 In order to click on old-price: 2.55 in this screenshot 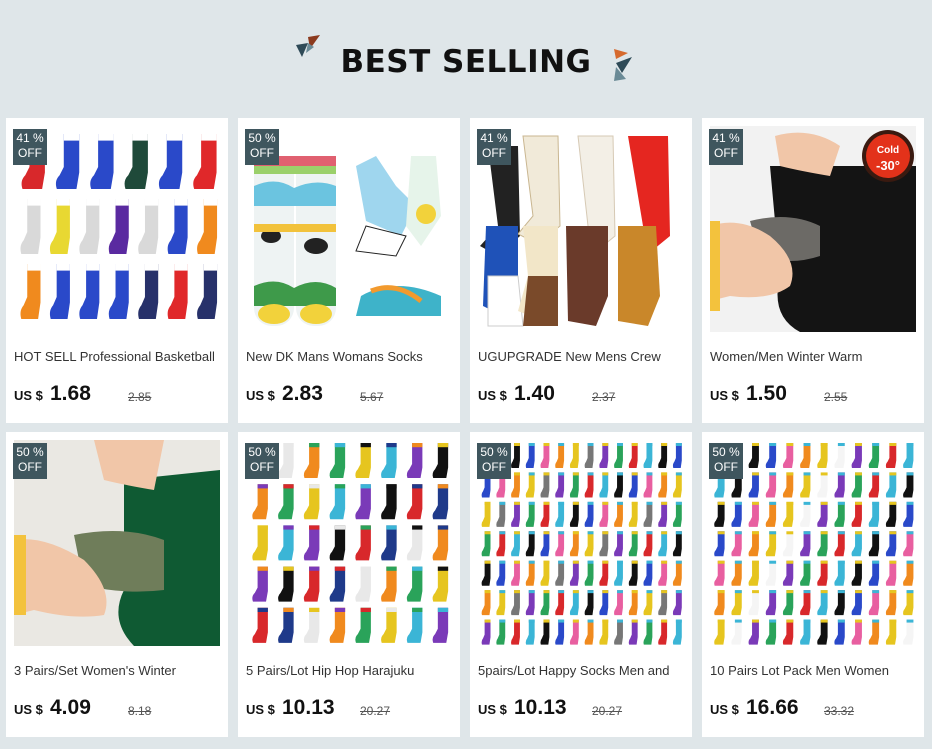, I will do `click(836, 397)`.